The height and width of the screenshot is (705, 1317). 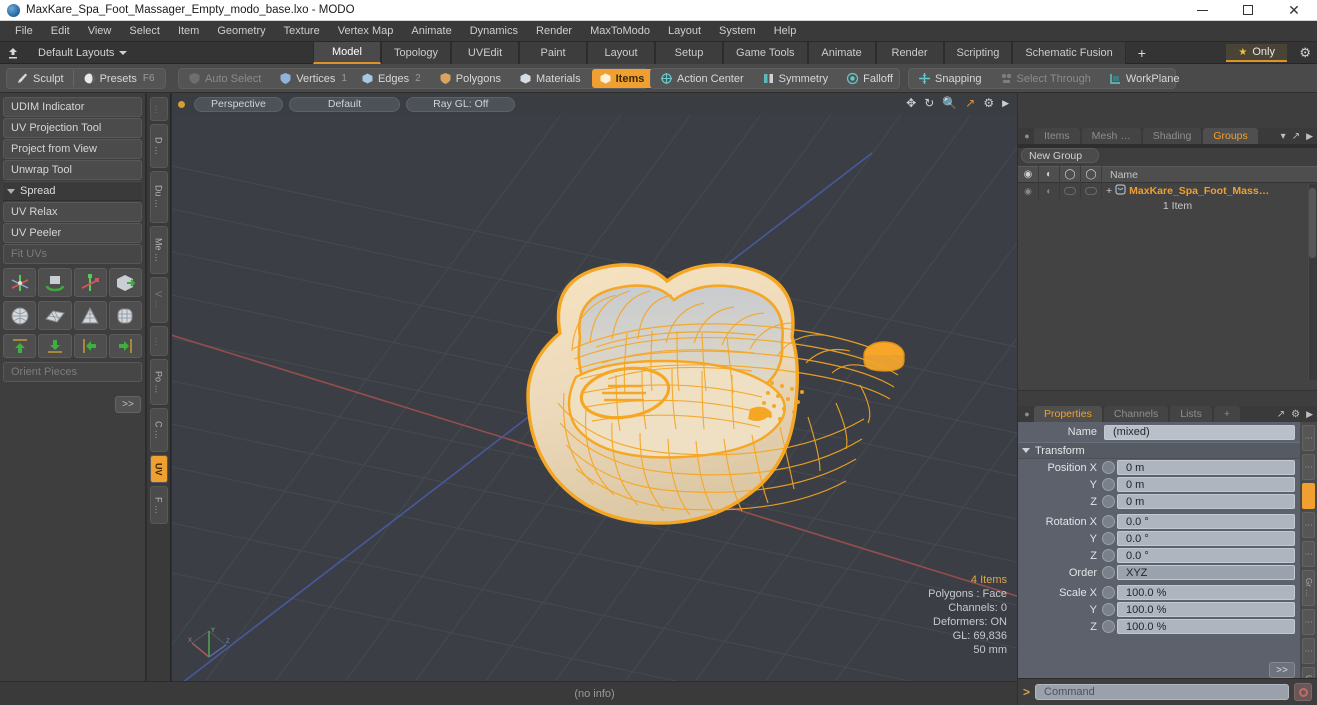 I want to click on menu-animate: Animate, so click(x=431, y=31).